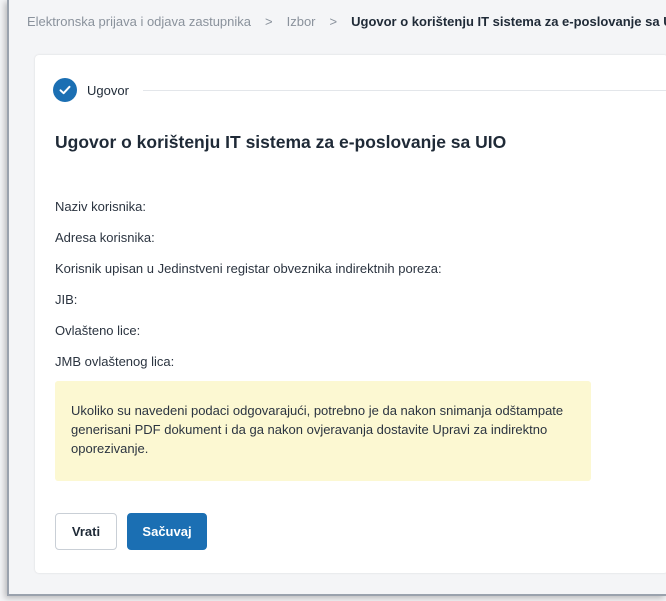 Image resolution: width=666 pixels, height=601 pixels. I want to click on field-jmb-ovlastenog-lica: JMB ovlaštenog lica:, so click(115, 361).